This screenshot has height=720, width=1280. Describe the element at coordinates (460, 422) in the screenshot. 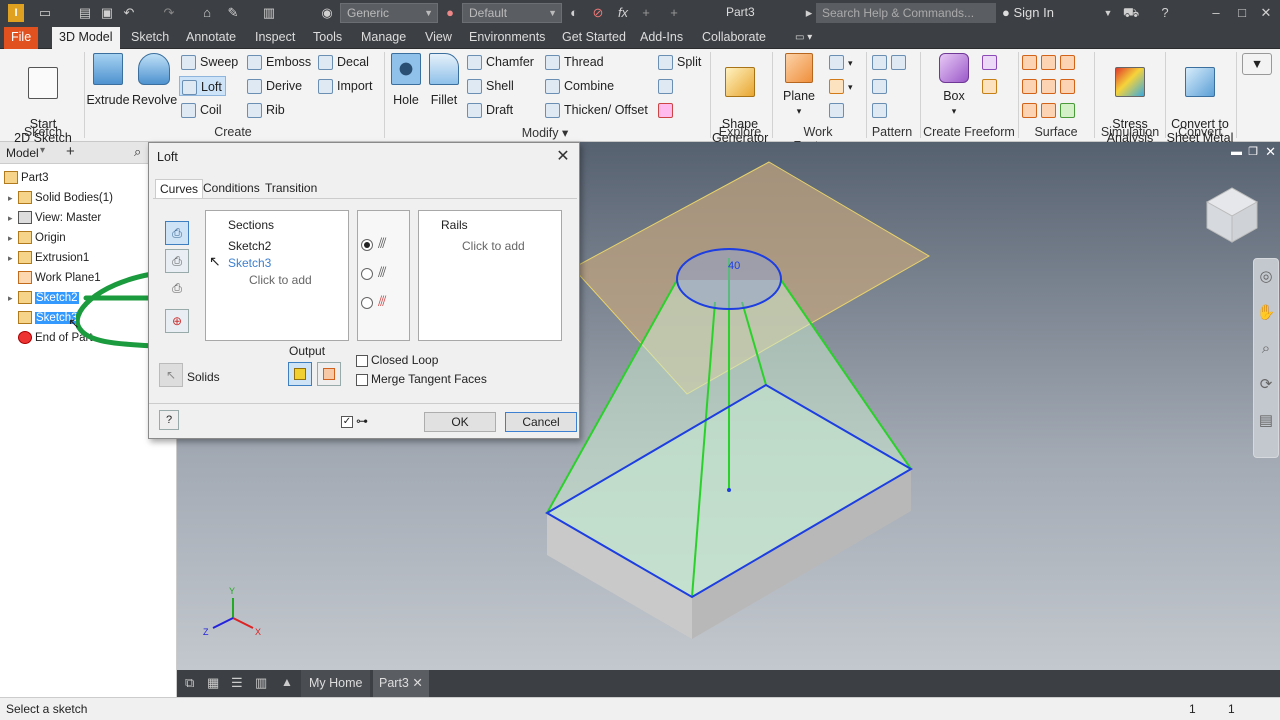

I see `ok-button: OK` at that location.